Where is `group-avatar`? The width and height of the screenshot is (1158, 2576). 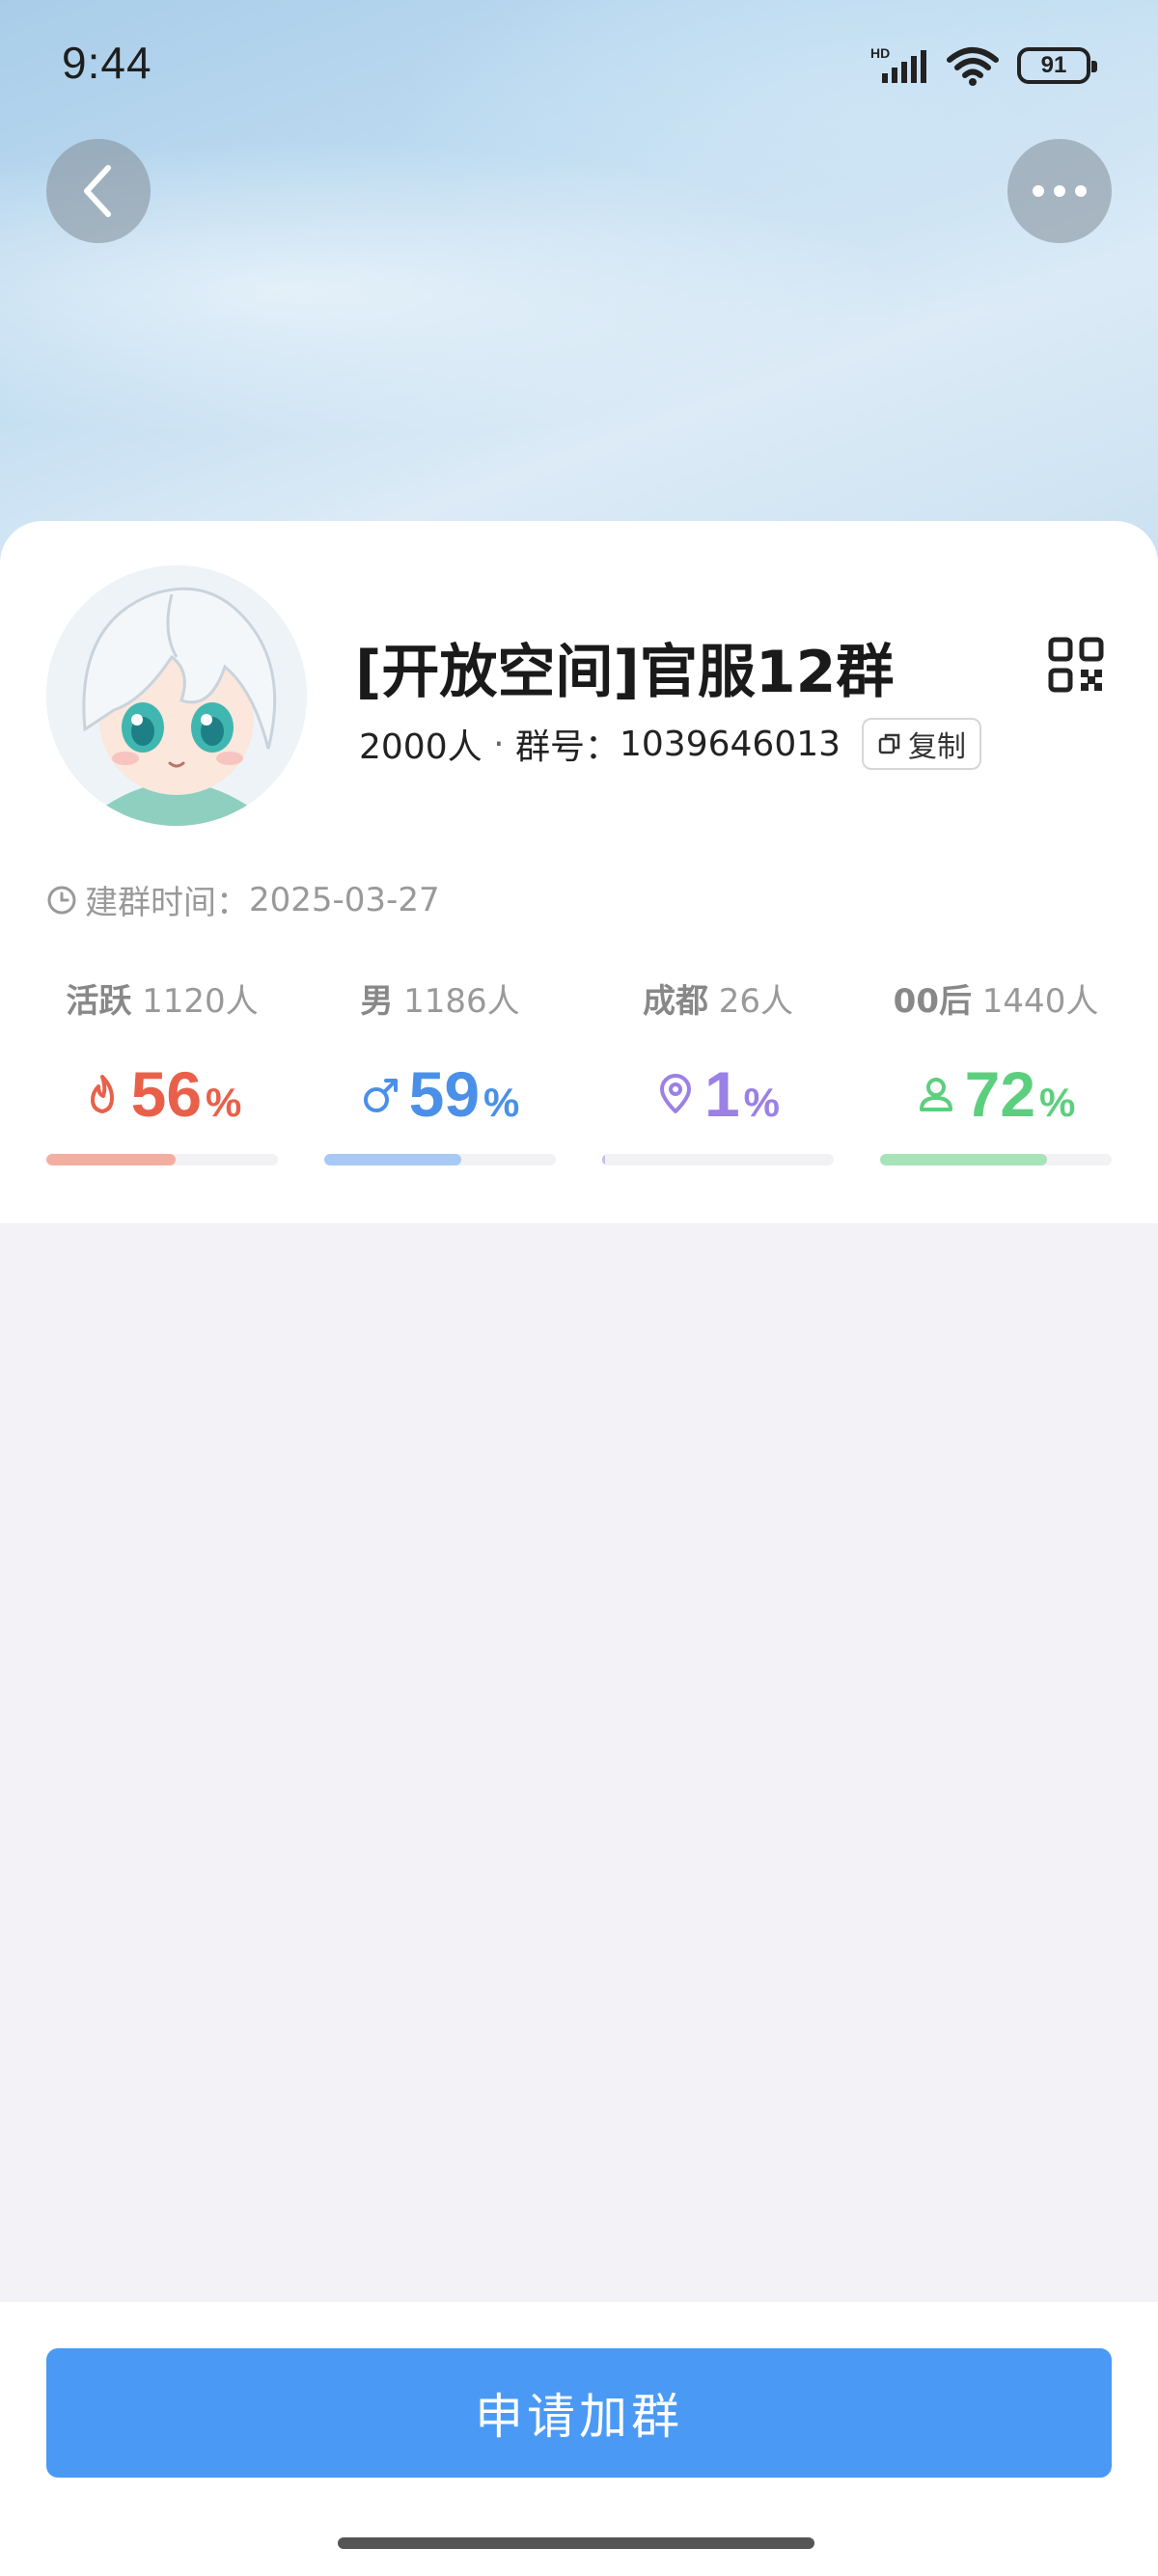
group-avatar is located at coordinates (176, 696).